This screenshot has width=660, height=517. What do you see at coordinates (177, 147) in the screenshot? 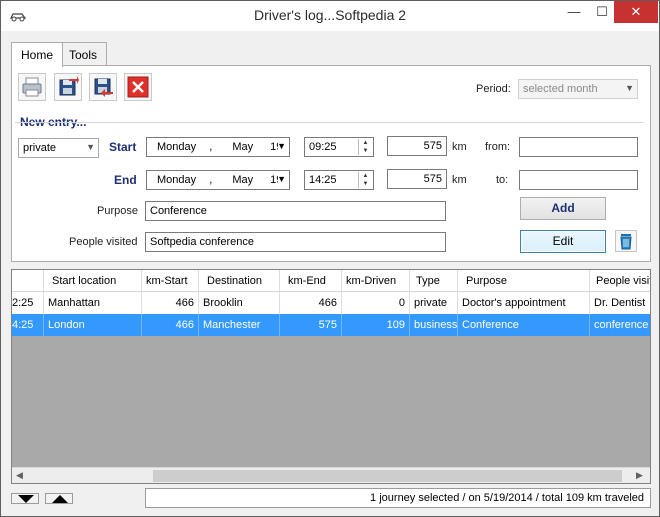
I see `start-date-day: Monday` at bounding box center [177, 147].